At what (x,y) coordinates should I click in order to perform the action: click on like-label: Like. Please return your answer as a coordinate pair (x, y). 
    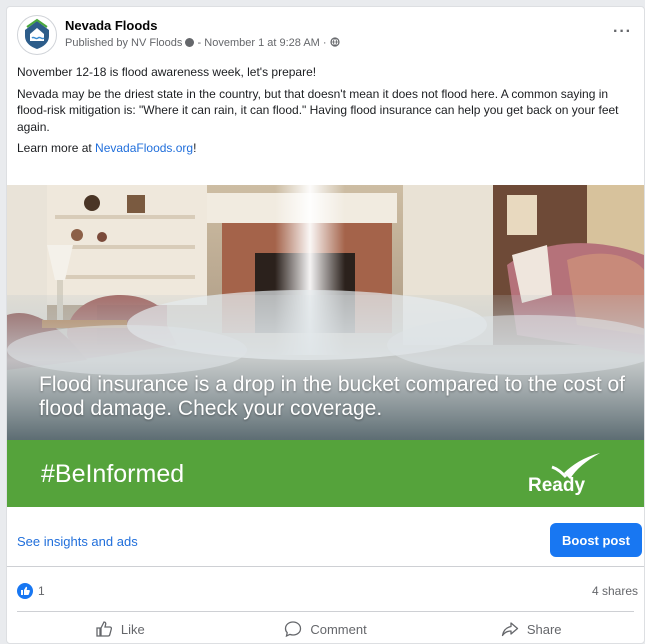
    Looking at the image, I should click on (132, 629).